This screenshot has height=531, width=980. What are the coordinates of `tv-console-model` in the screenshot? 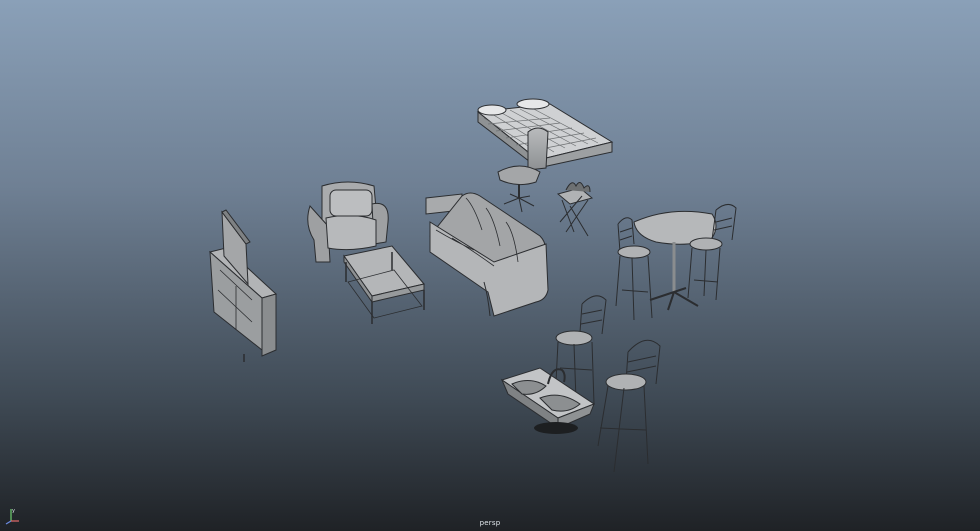 It's located at (242, 285).